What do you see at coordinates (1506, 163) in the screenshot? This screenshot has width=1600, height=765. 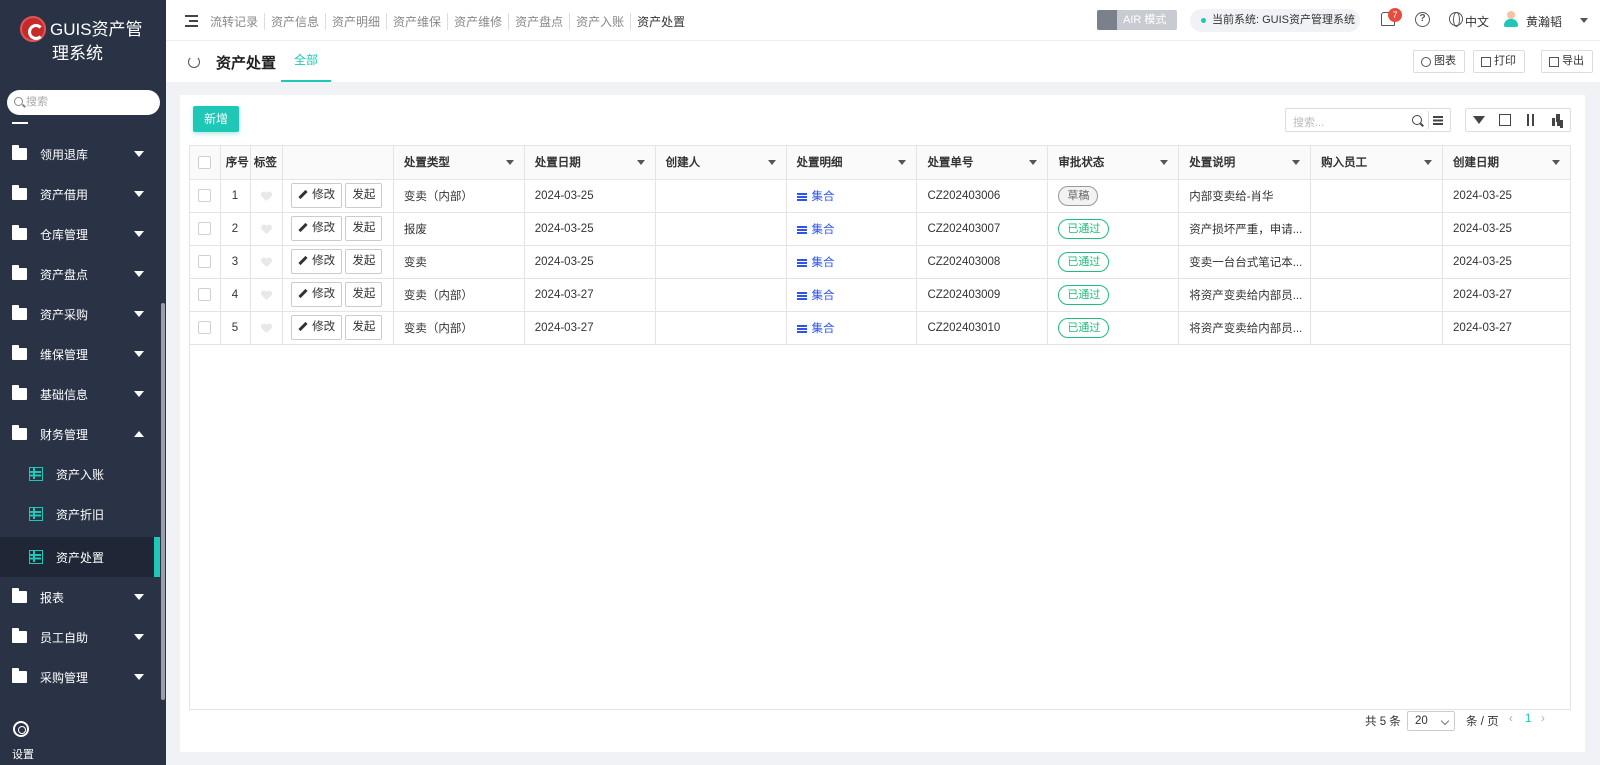 I see `col-header-created: 创建日期` at bounding box center [1506, 163].